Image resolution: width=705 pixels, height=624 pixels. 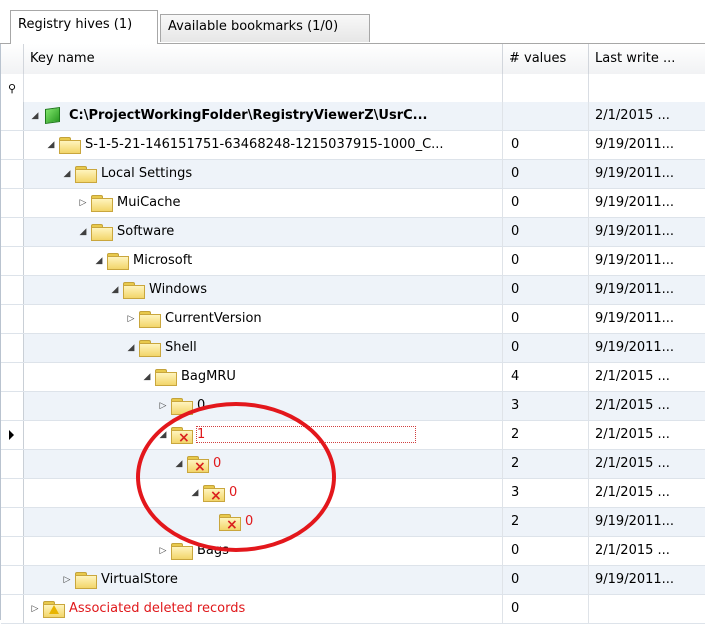 What do you see at coordinates (546, 88) in the screenshot?
I see `filter-values-cell` at bounding box center [546, 88].